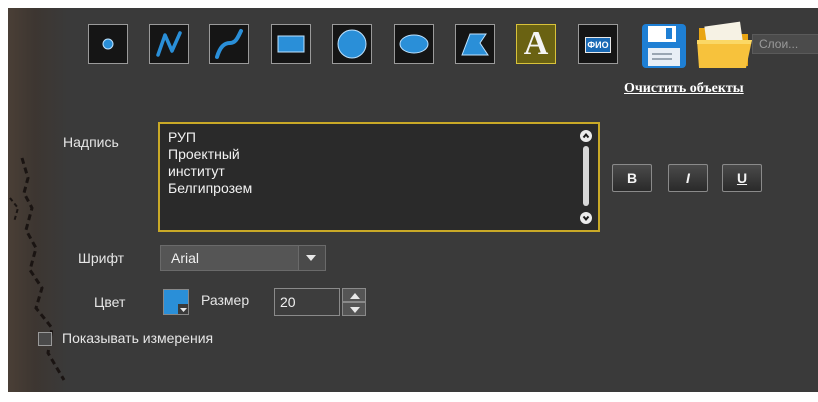 The width and height of the screenshot is (818, 402). I want to click on size-decrement-button, so click(354, 309).